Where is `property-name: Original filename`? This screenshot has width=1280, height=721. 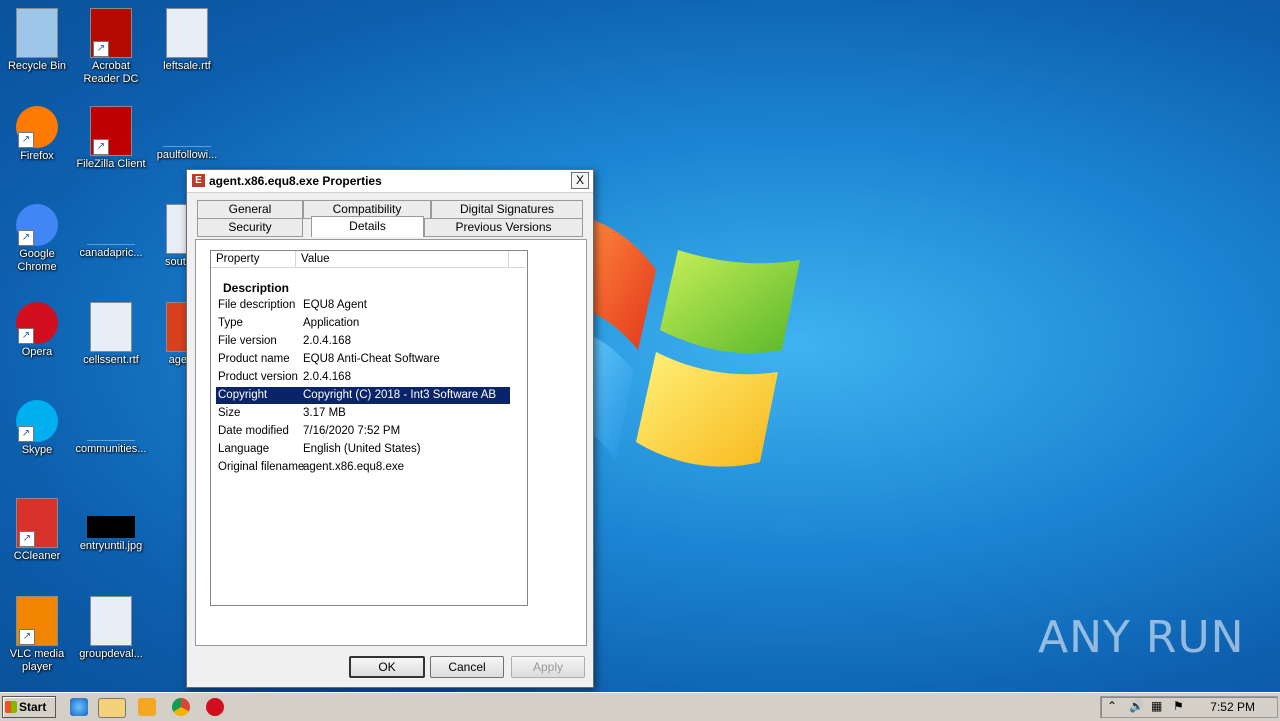
property-name: Original filename is located at coordinates (261, 467).